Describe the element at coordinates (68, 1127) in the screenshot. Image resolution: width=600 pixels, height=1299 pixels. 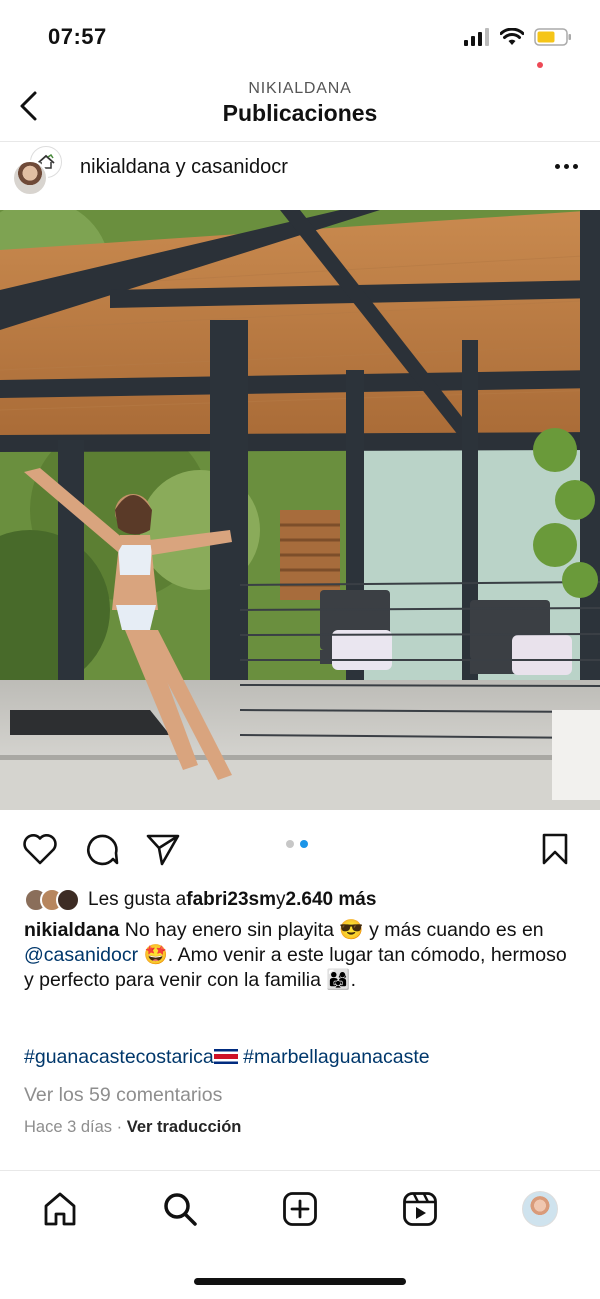
I see `post-time: Hace 3 días` at that location.